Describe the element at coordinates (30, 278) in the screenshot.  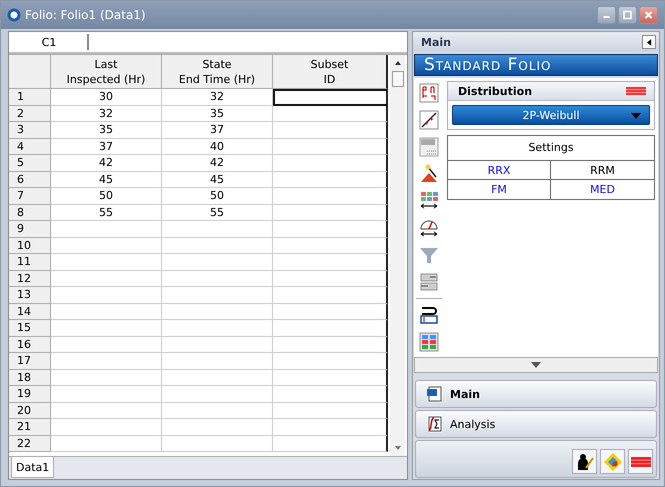
I see `row-header: 12` at that location.